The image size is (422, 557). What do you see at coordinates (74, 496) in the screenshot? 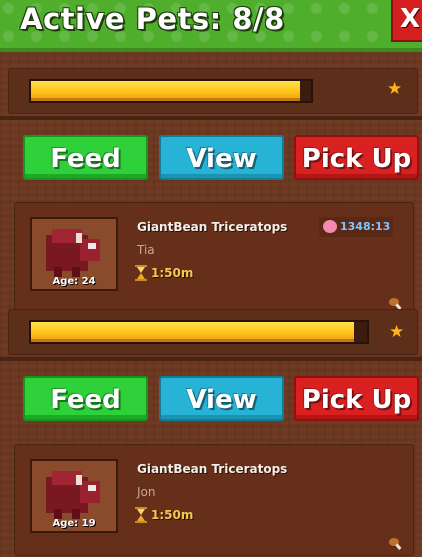
I see `pet-avatar: Age: 19` at bounding box center [74, 496].